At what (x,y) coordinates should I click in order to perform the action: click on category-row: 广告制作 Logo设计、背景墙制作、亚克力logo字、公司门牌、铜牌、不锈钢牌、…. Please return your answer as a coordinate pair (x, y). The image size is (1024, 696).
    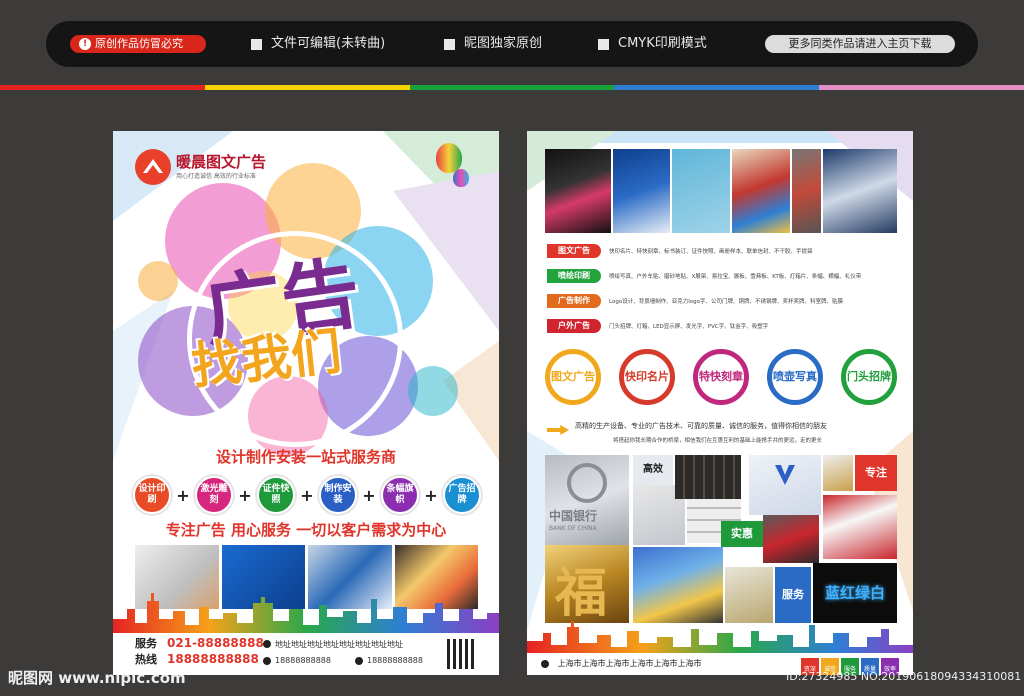
    Looking at the image, I should click on (722, 301).